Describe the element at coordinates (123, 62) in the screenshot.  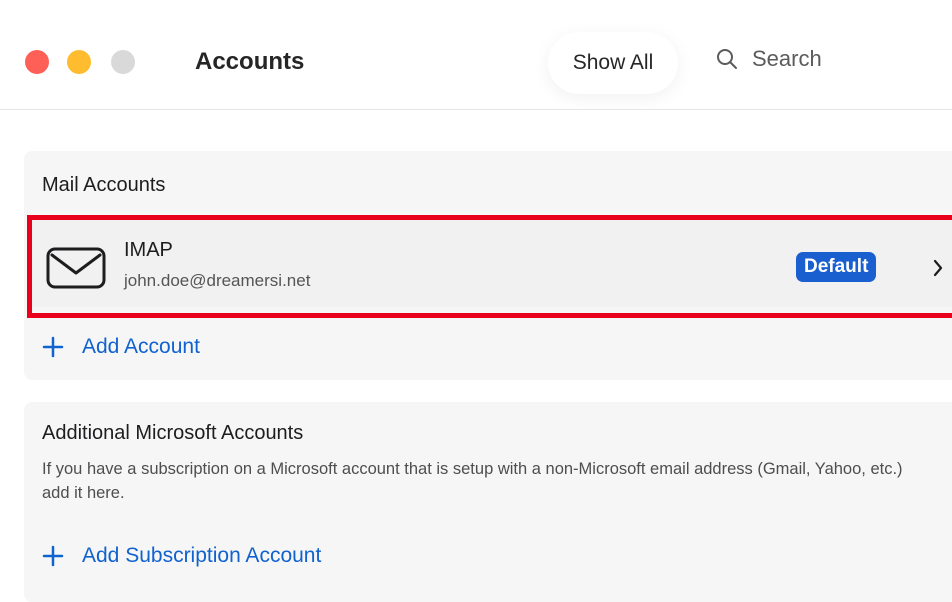
I see `zoom-window-button` at that location.